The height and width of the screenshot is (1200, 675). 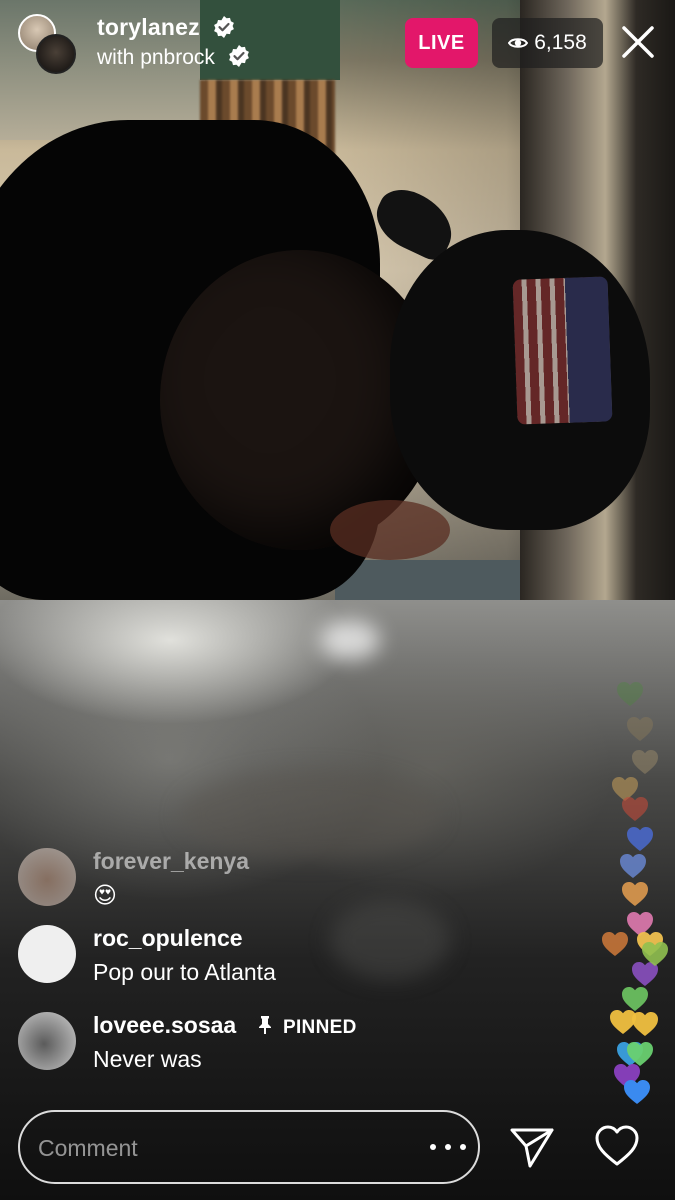 I want to click on viewer-count: 6,158, so click(x=547, y=43).